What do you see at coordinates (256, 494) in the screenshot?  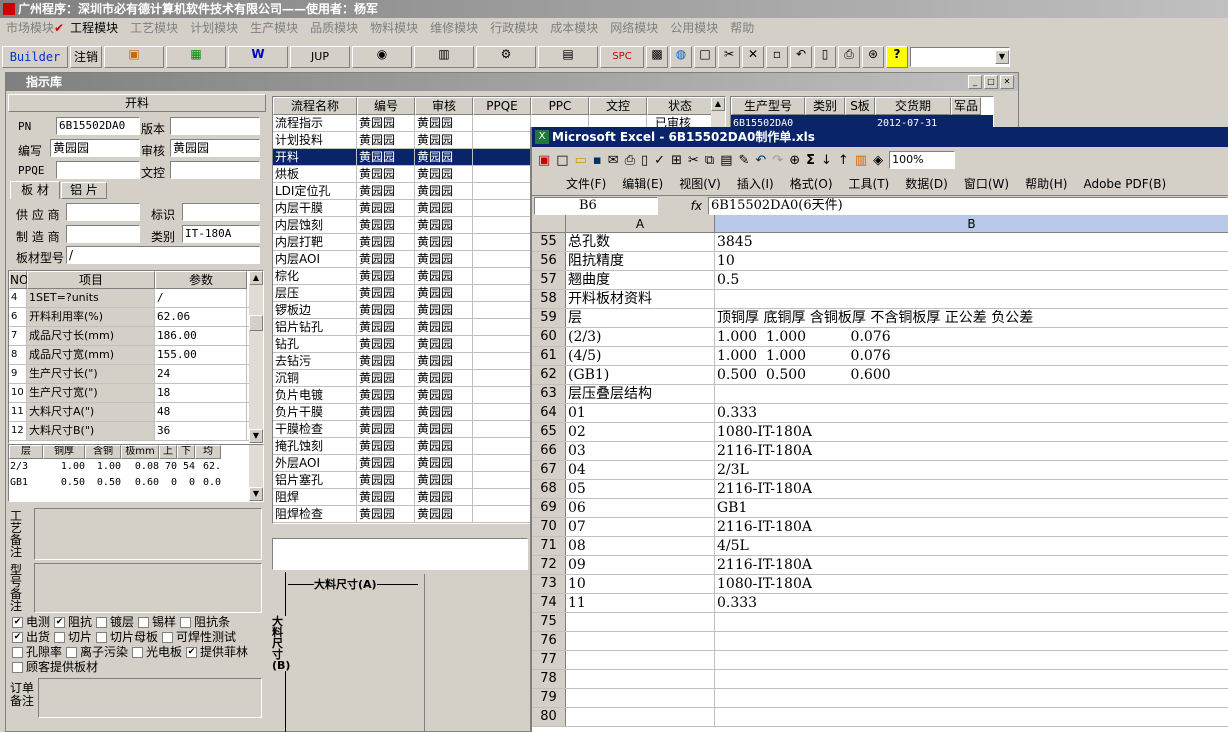 I see `layer-scroll-down-icon: ▼` at bounding box center [256, 494].